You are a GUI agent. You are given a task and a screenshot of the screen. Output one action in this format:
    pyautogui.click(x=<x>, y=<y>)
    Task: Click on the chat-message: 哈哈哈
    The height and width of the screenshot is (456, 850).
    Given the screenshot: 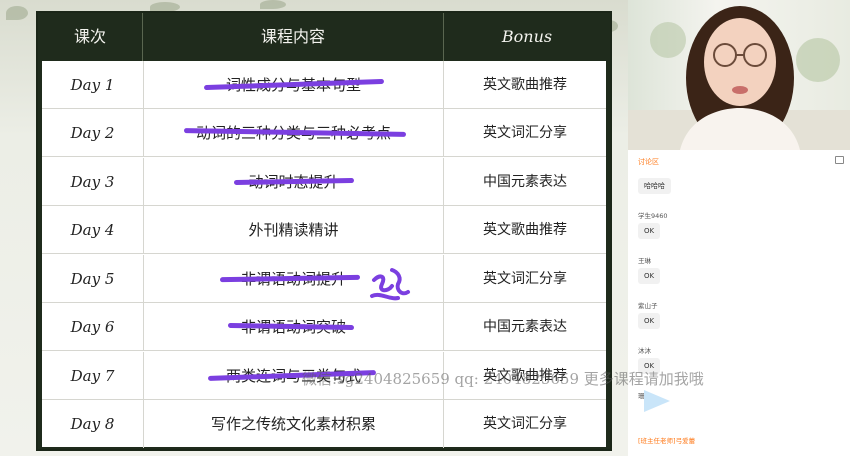 What is the action you would take?
    pyautogui.click(x=654, y=186)
    